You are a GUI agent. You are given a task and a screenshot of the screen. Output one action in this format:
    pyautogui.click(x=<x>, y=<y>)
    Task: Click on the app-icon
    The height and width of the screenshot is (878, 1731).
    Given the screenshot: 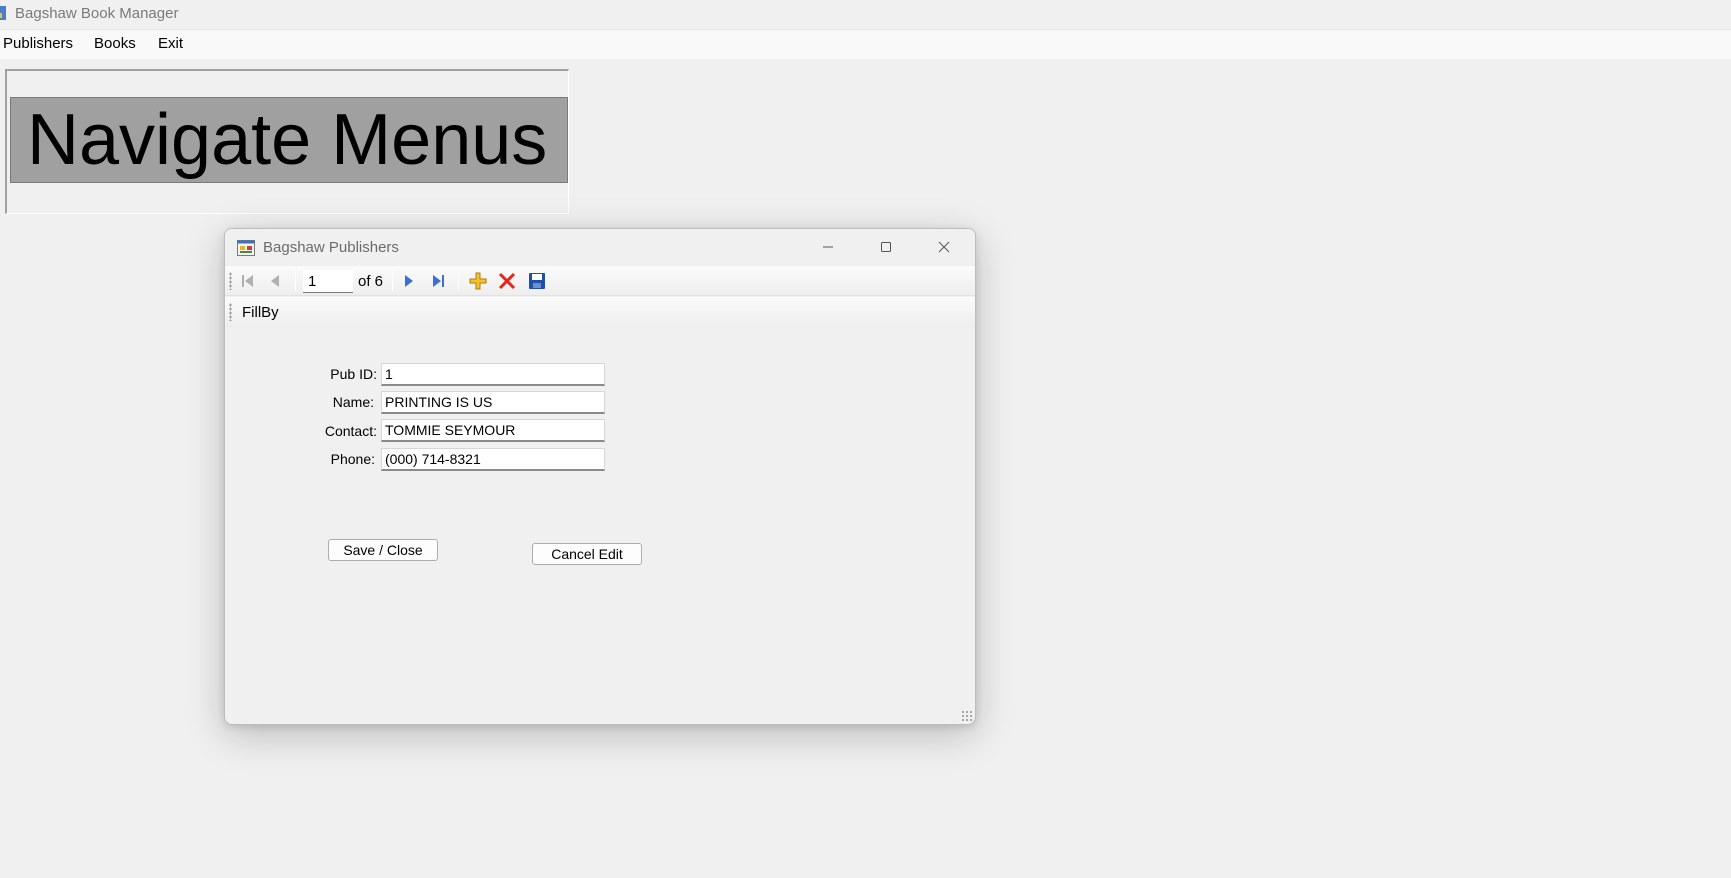 What is the action you would take?
    pyautogui.click(x=3, y=13)
    